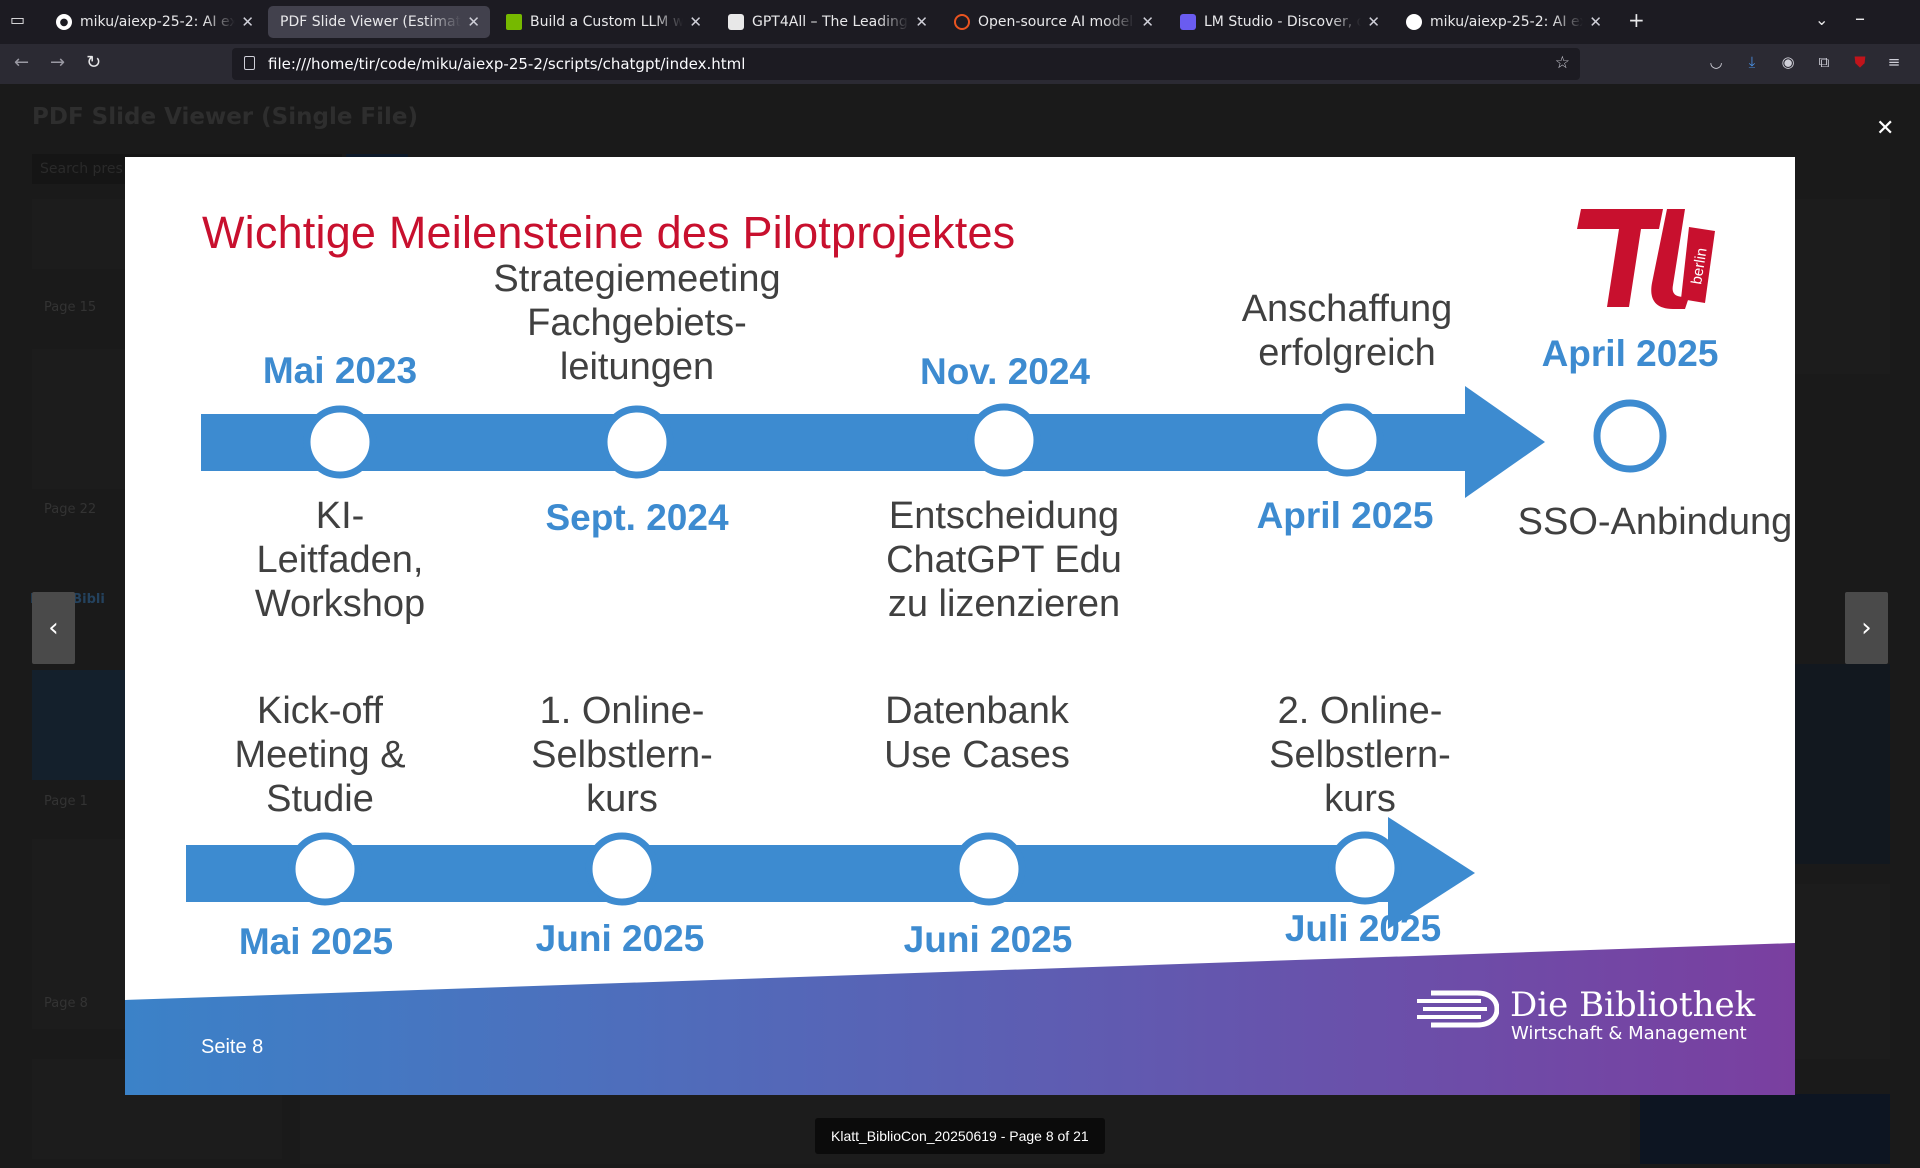 The image size is (1920, 1168). What do you see at coordinates (1414, 22) in the screenshot?
I see `github-icon` at bounding box center [1414, 22].